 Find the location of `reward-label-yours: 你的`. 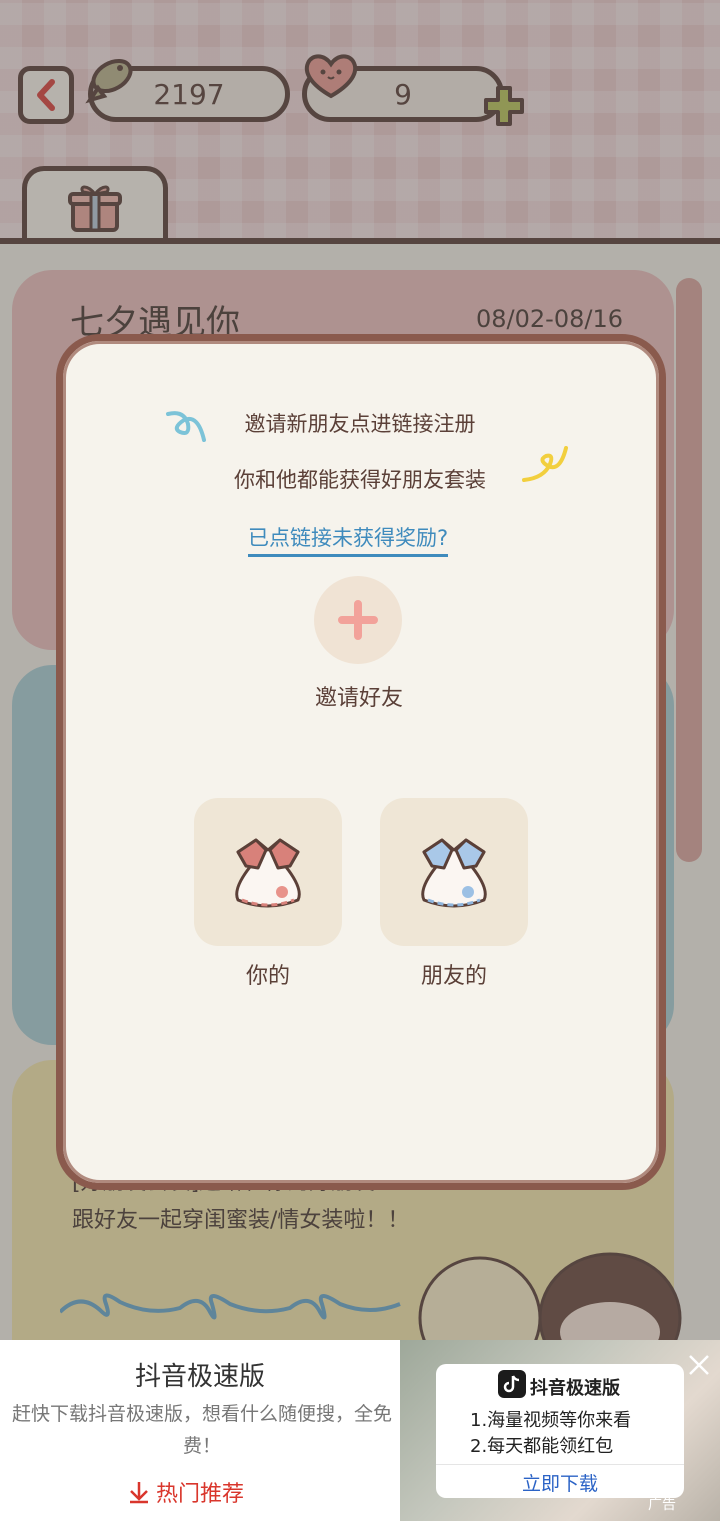

reward-label-yours: 你的 is located at coordinates (267, 976).